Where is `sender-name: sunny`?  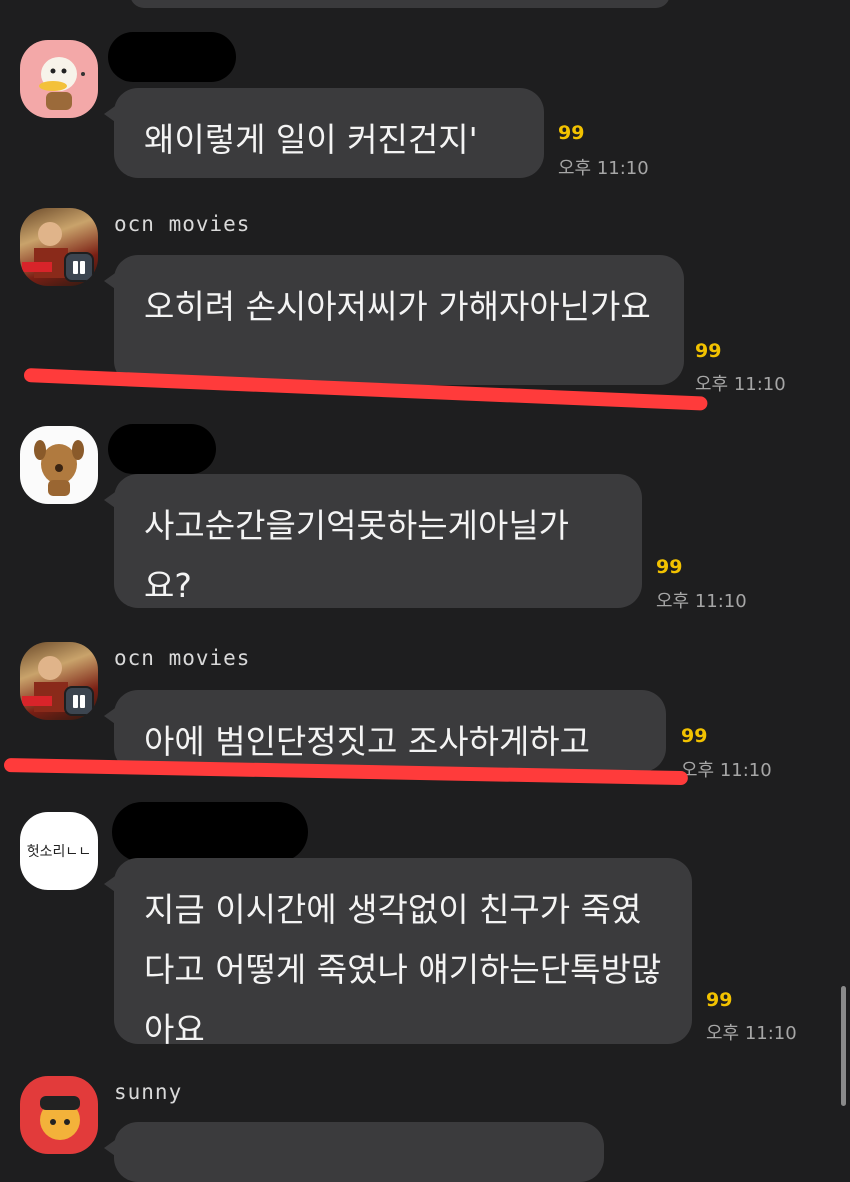 sender-name: sunny is located at coordinates (148, 1092).